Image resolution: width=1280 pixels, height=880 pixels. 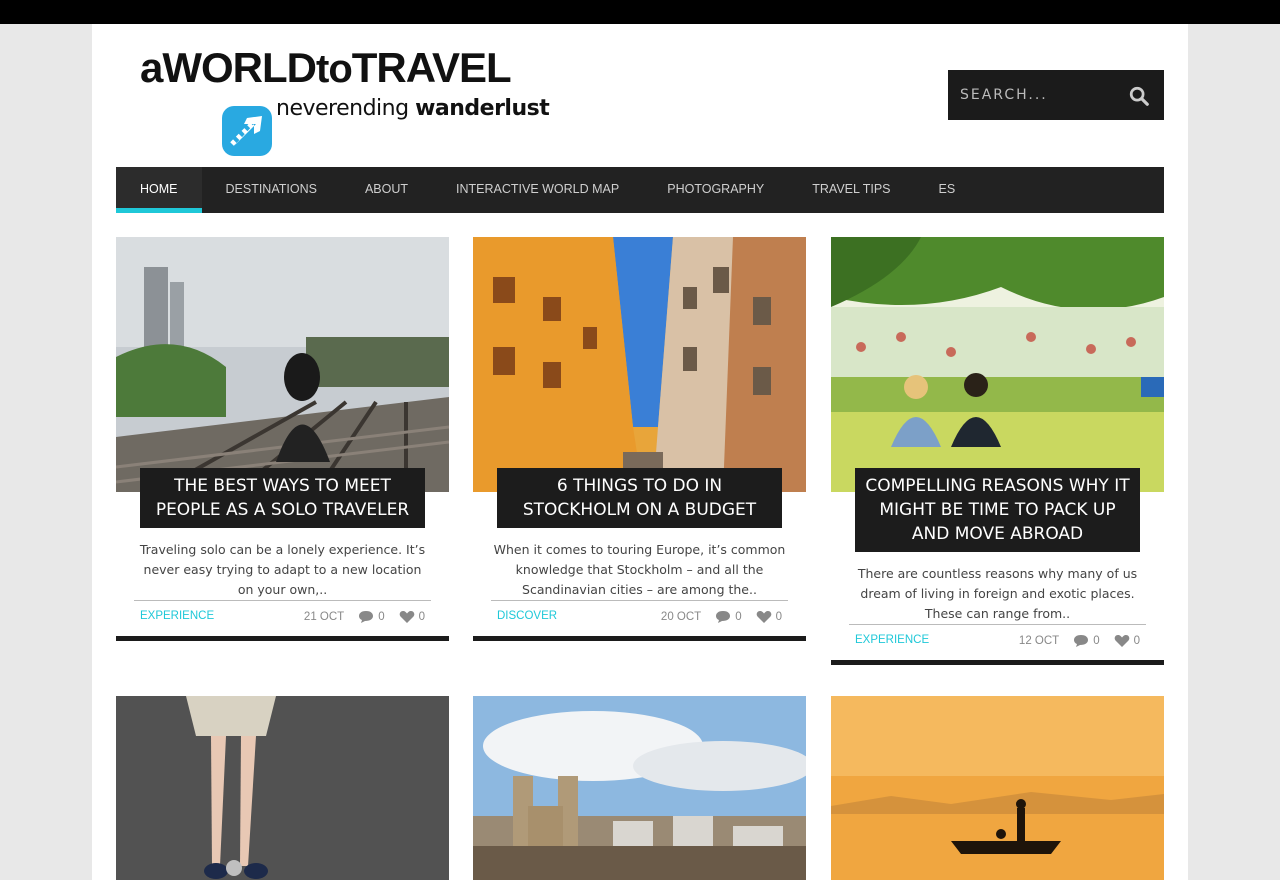 I want to click on top-bar, so click(x=640, y=12).